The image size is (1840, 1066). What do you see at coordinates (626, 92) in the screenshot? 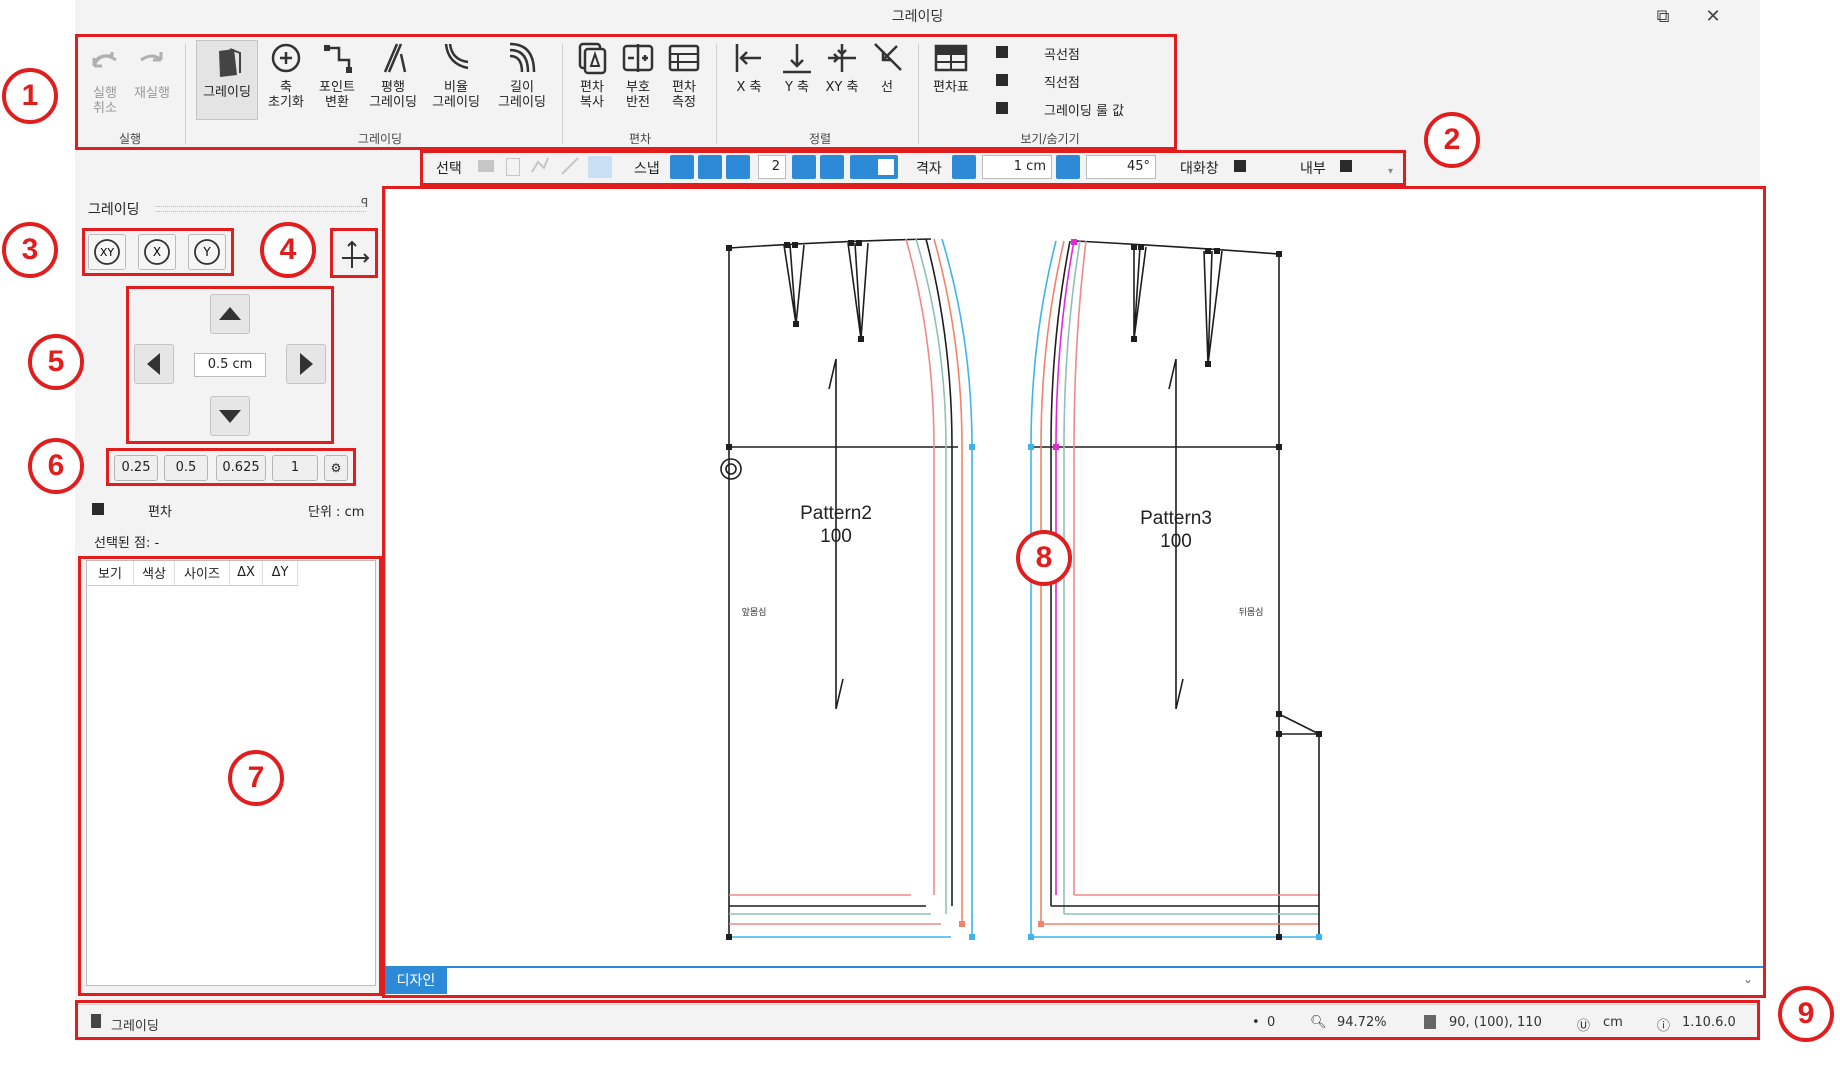
I see `callout-box-ribbon` at bounding box center [626, 92].